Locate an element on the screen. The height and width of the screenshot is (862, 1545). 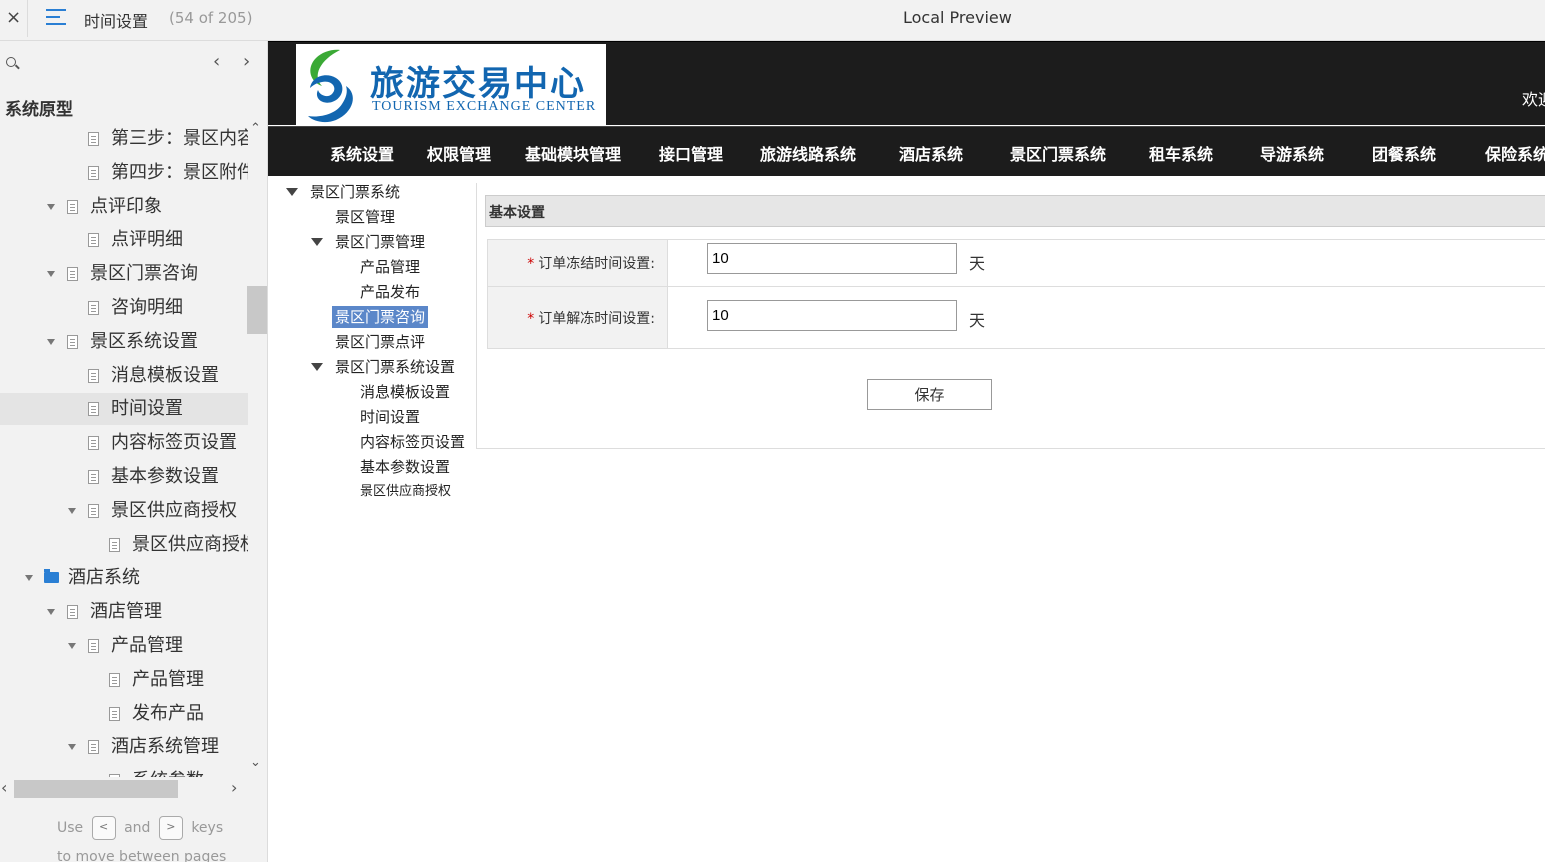
module-tree-item: 景区管理 is located at coordinates (365, 217).